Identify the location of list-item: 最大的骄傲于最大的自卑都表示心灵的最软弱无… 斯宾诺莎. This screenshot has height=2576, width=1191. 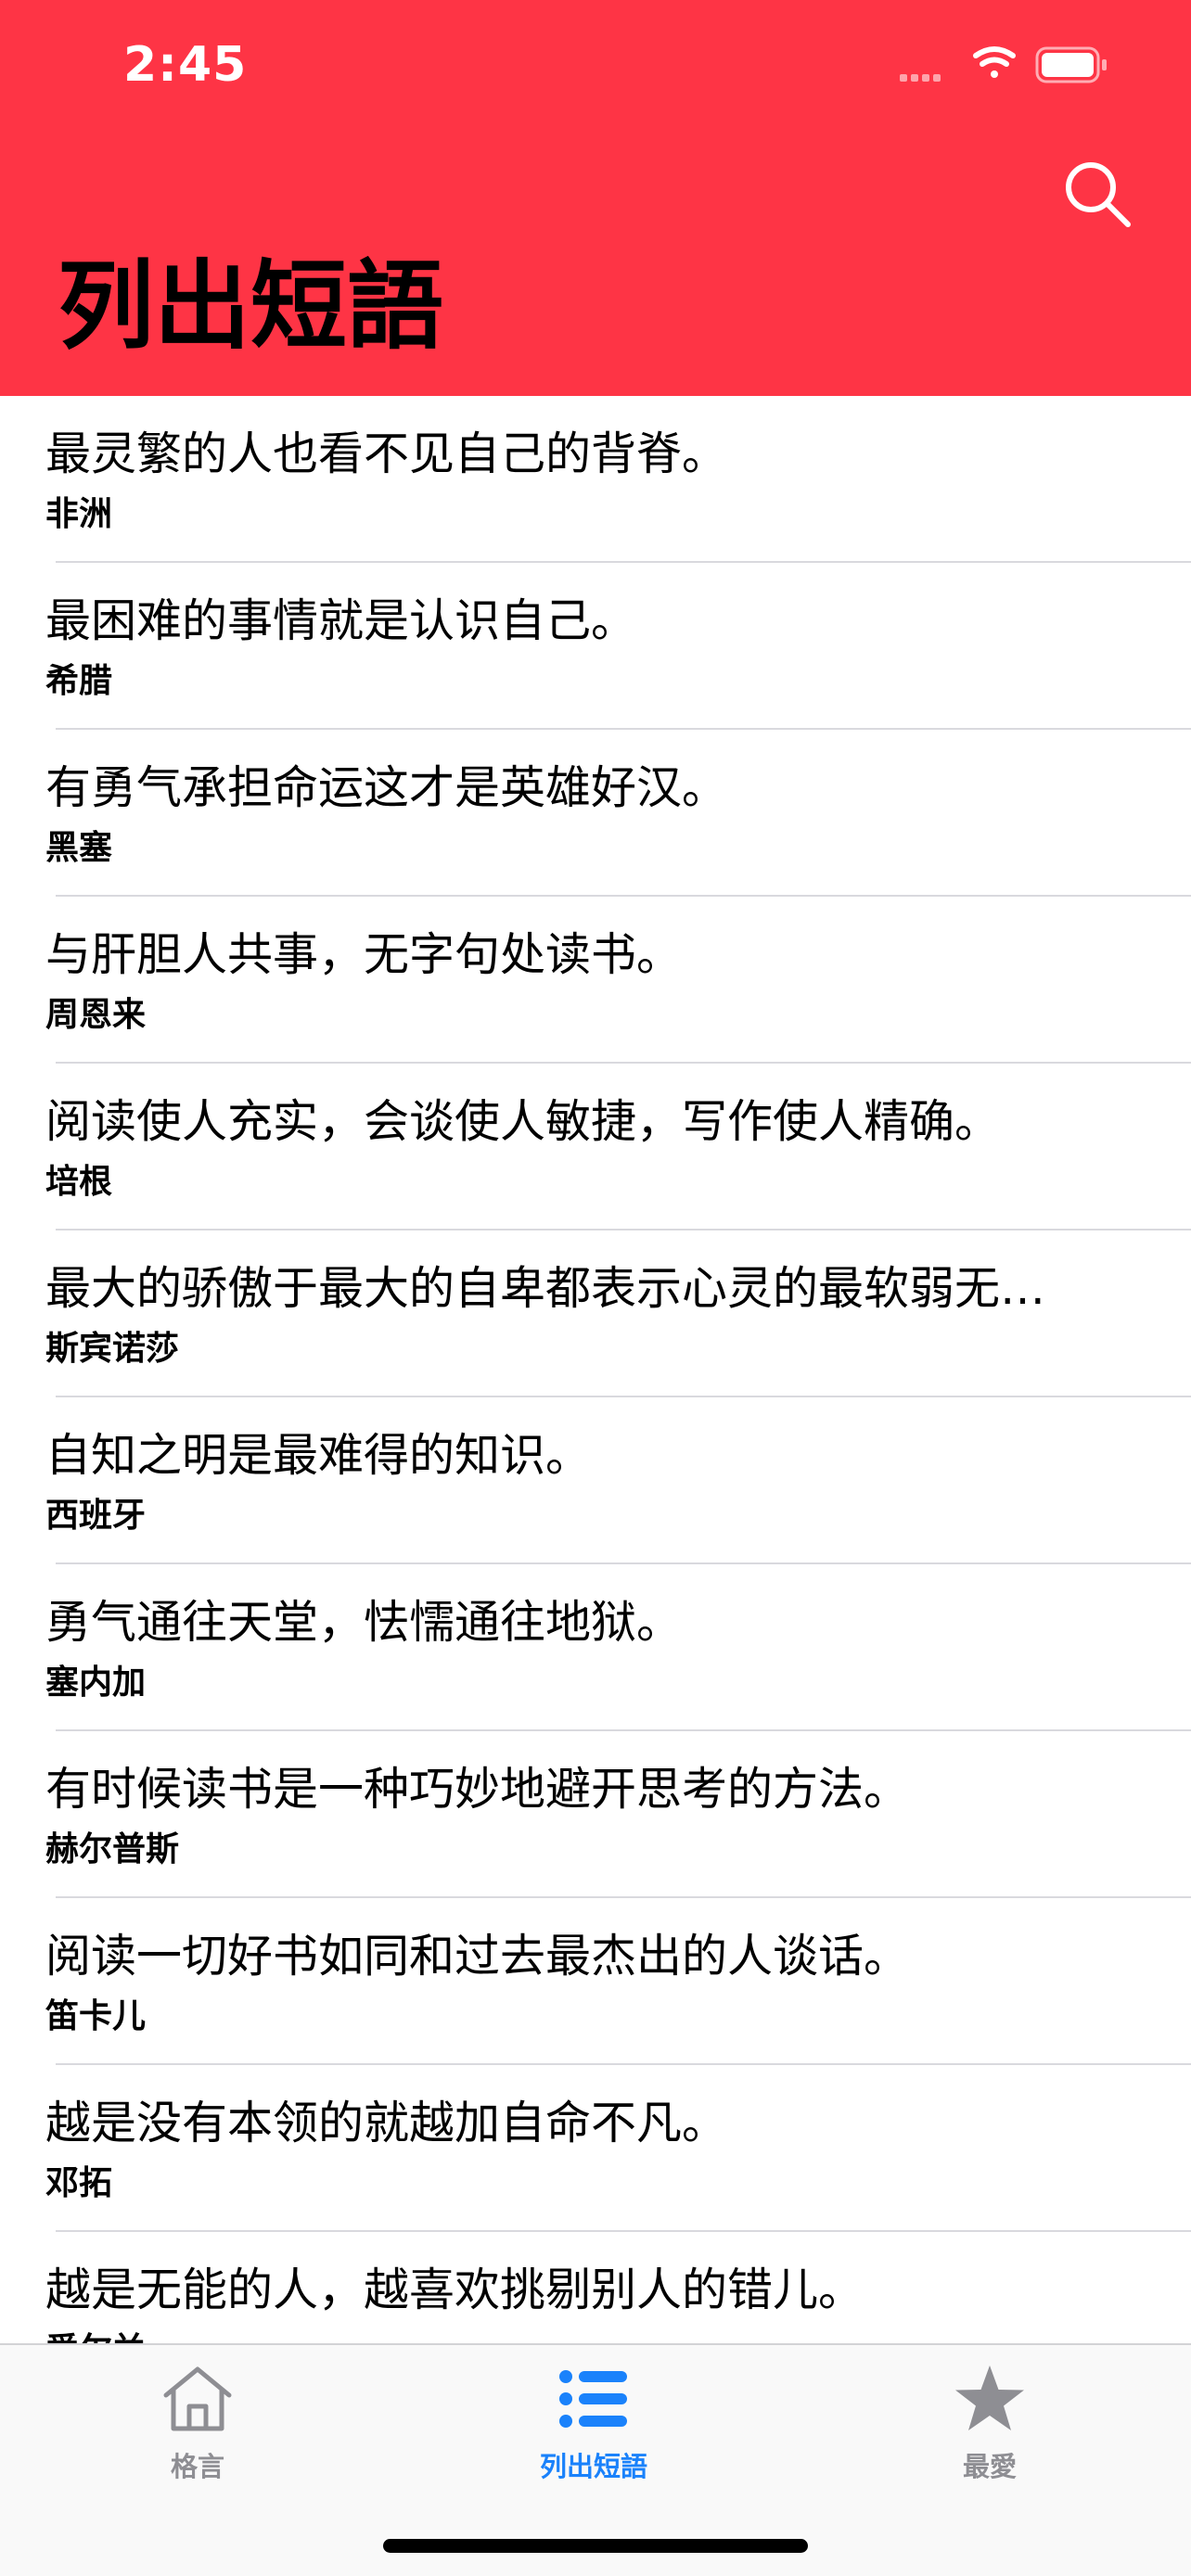
(595, 1314).